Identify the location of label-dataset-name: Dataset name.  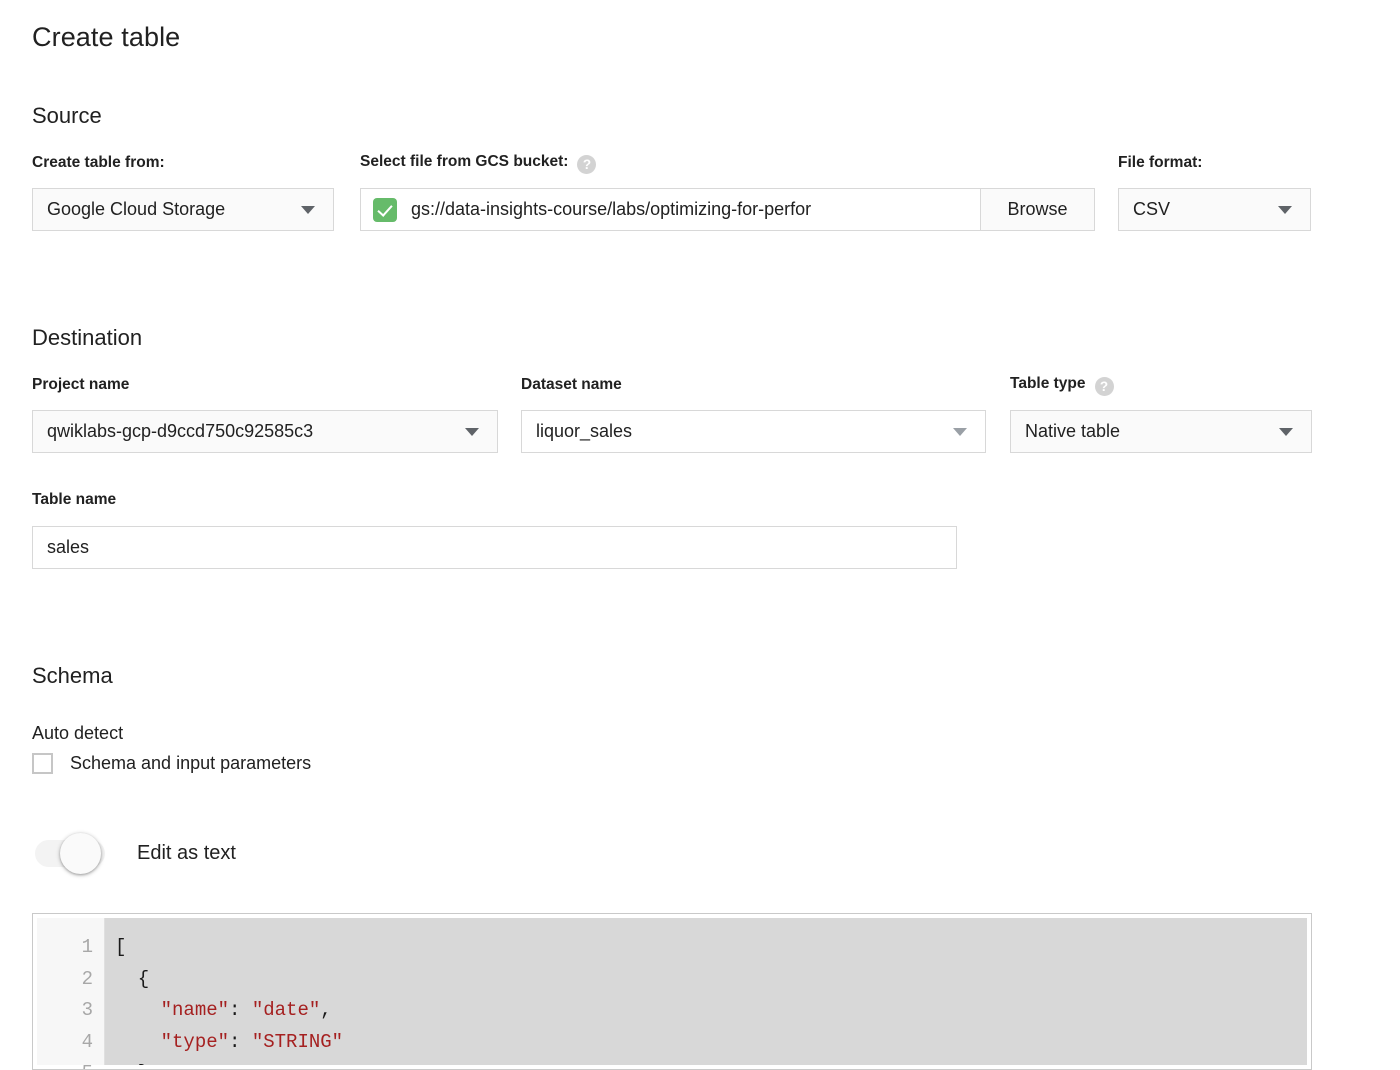
(571, 384).